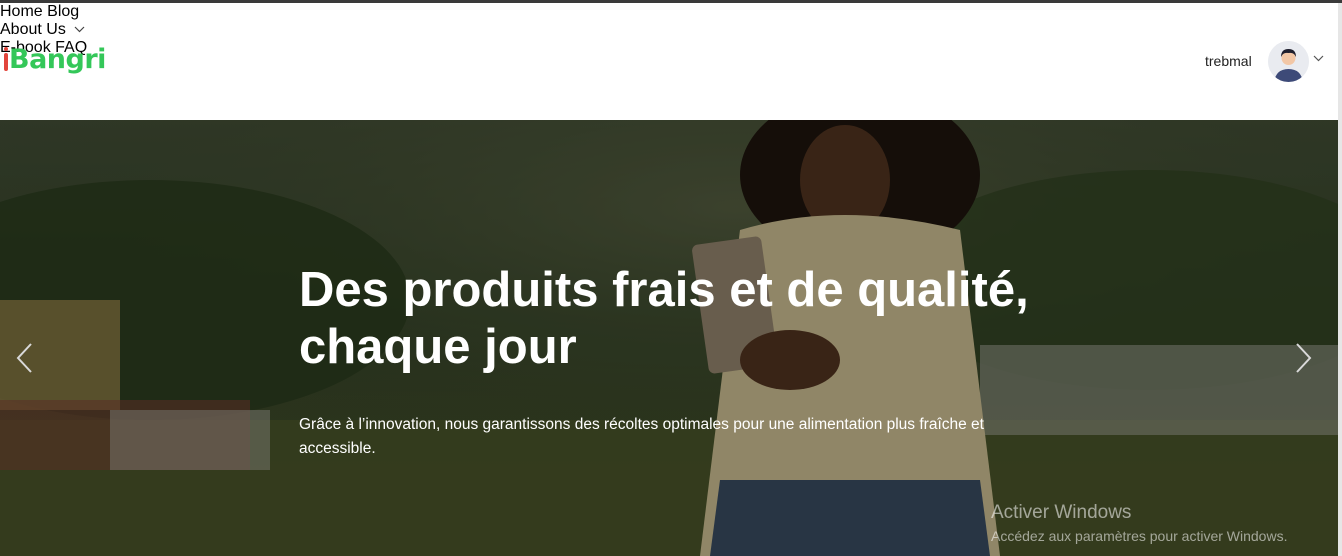  I want to click on user-name: trebmal, so click(1228, 61).